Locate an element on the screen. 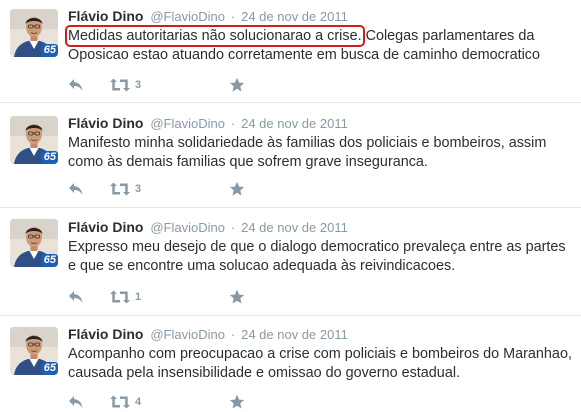 The height and width of the screenshot is (412, 581). retweet-button: 4 is located at coordinates (125, 402).